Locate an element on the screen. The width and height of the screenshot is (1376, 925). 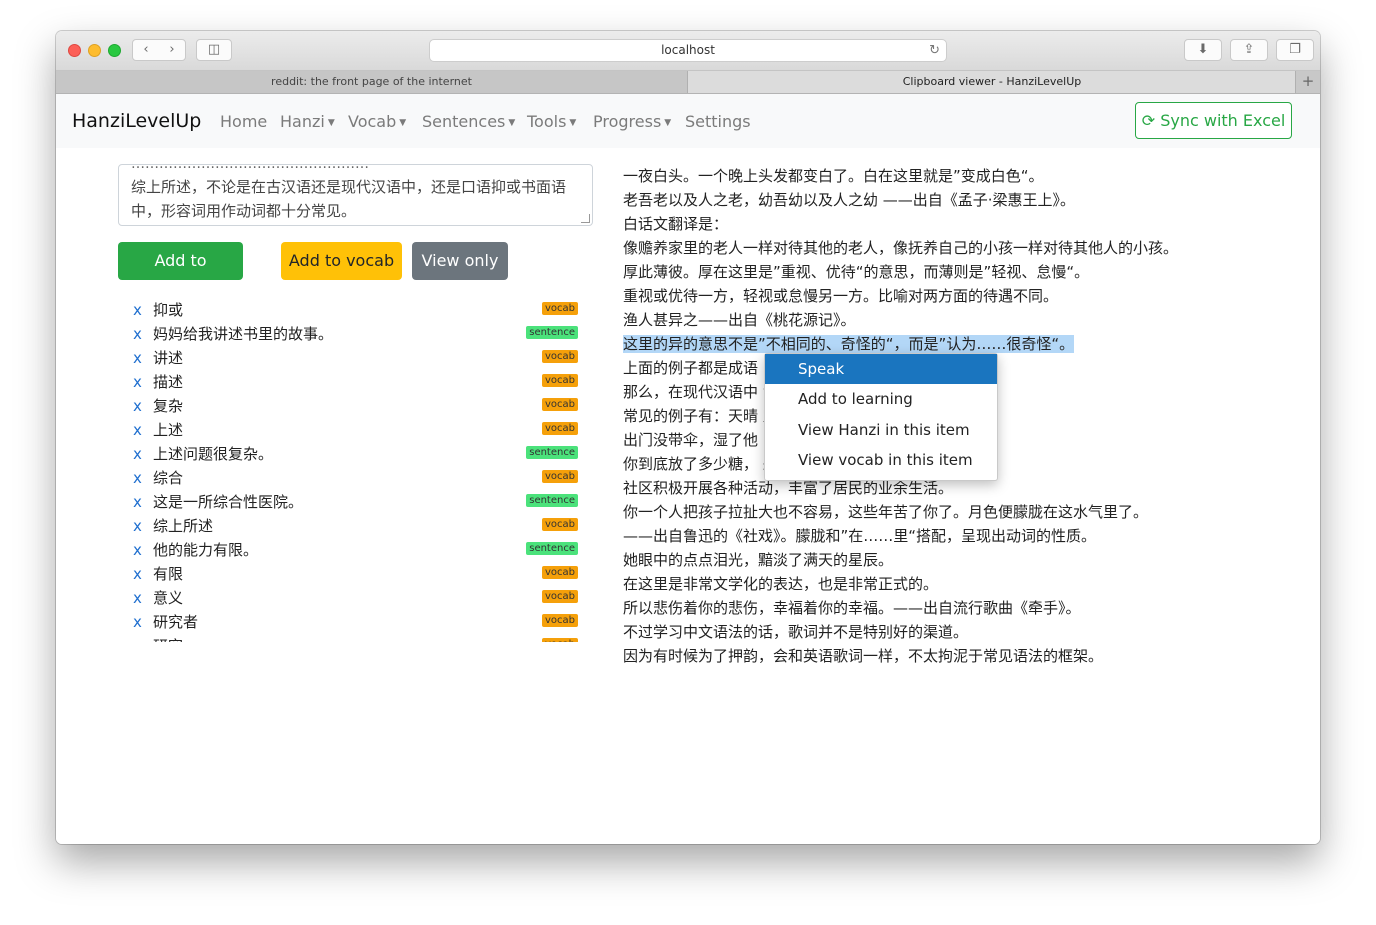
list-item: x 研究者 vocab is located at coordinates (348, 622).